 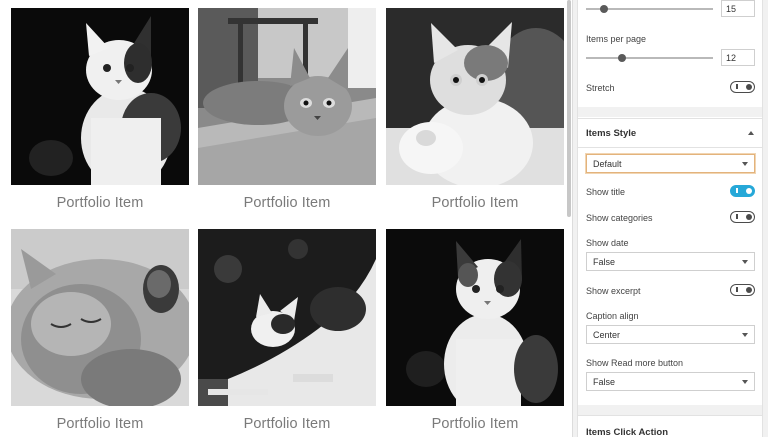 What do you see at coordinates (619, 218) in the screenshot?
I see `show-categories-label: Show categories` at bounding box center [619, 218].